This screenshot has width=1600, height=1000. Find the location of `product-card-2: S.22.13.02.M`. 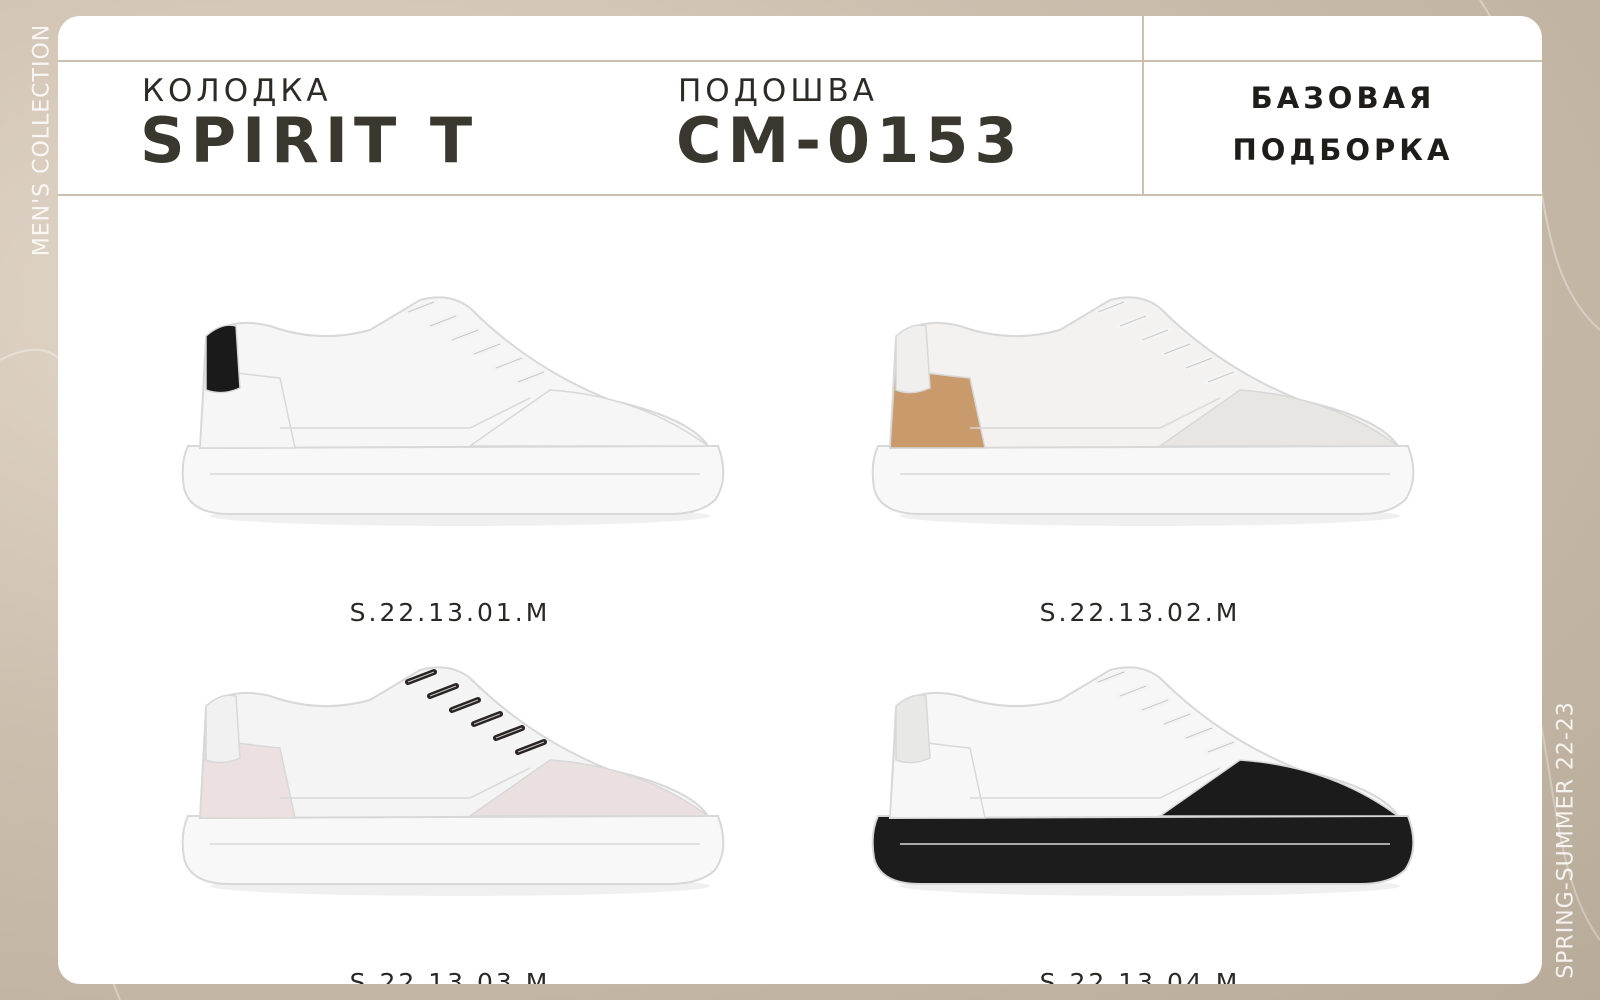

product-card-2: S.22.13.02.M is located at coordinates (1140, 458).